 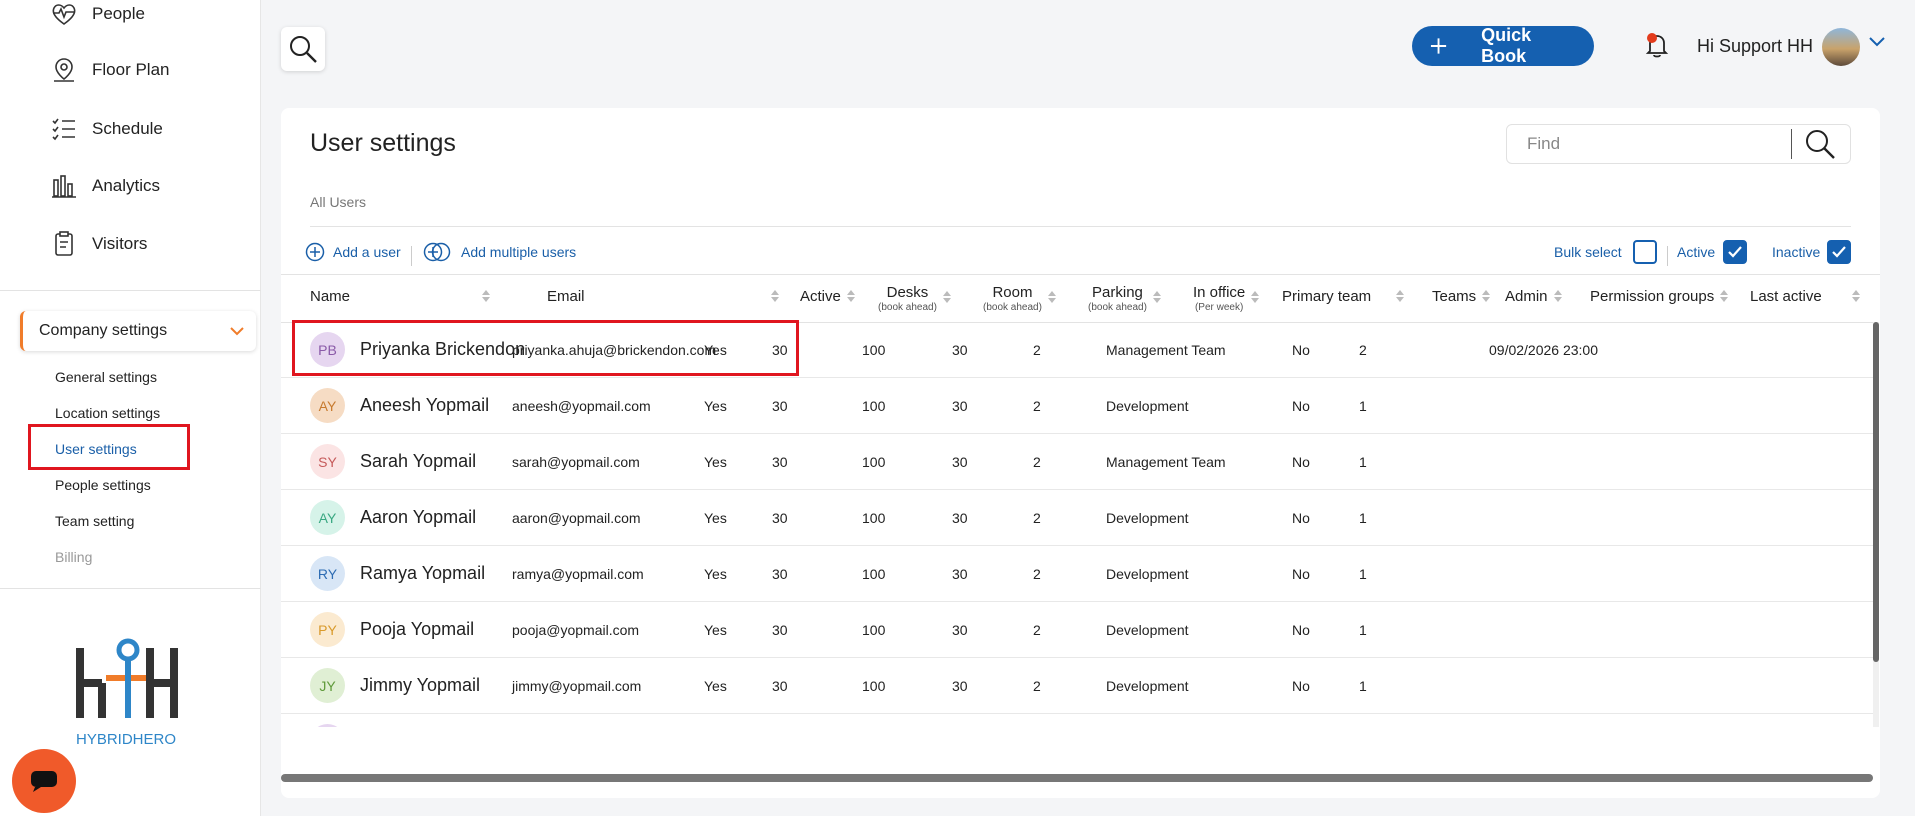 What do you see at coordinates (338, 202) in the screenshot?
I see `breadcrumb: All Users` at bounding box center [338, 202].